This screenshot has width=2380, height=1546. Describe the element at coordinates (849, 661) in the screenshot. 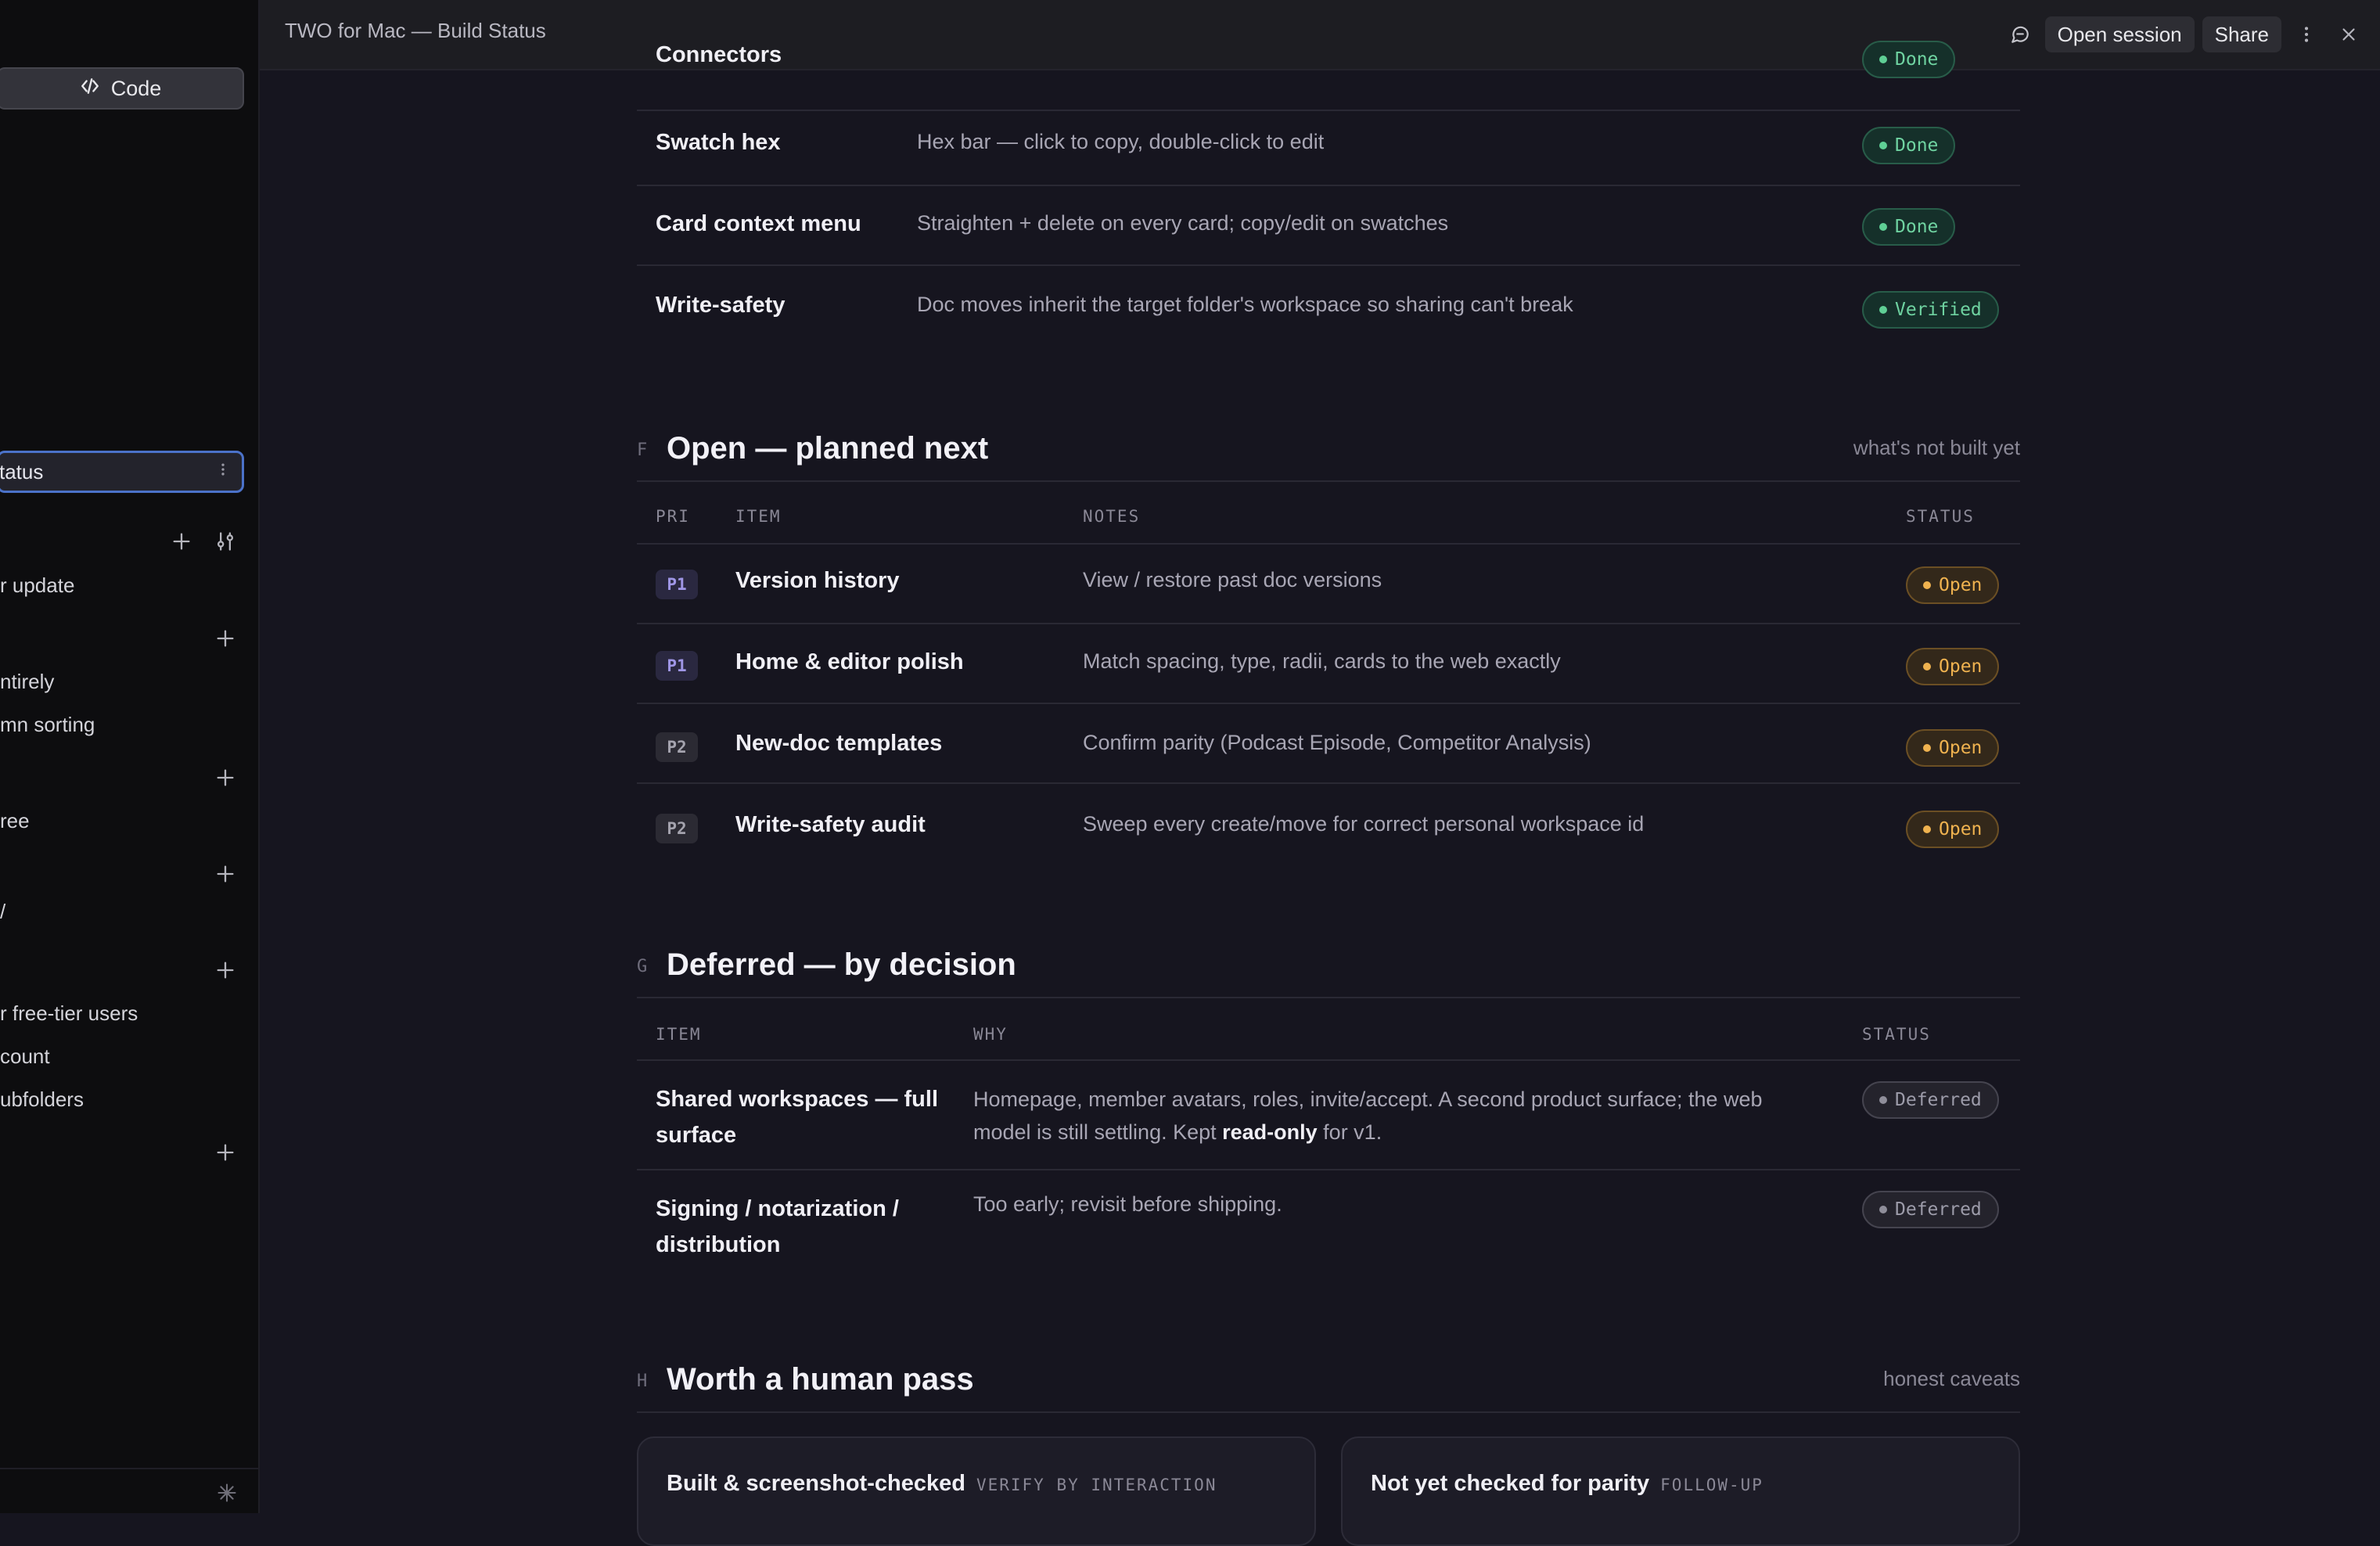

I see `row-item-name: Home & editor polish` at that location.